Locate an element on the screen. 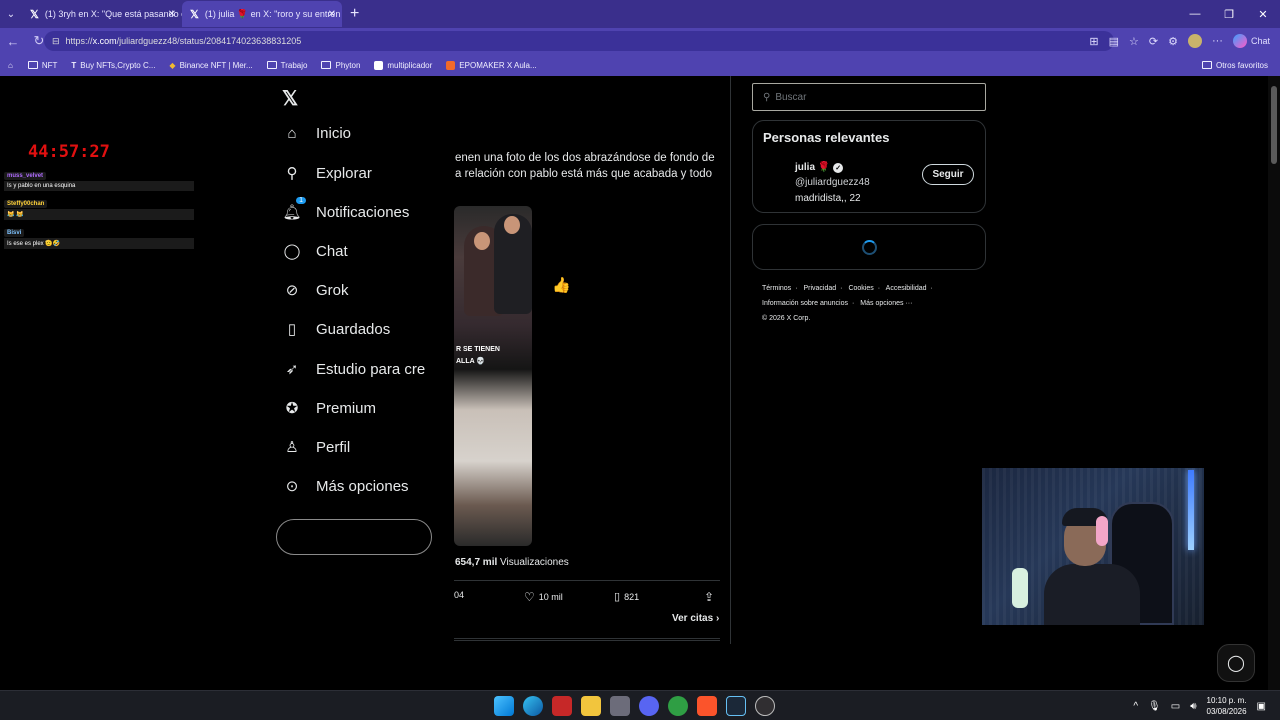  sidebar-item-estudio: ➶ Estudio para cre is located at coordinates (354, 369).